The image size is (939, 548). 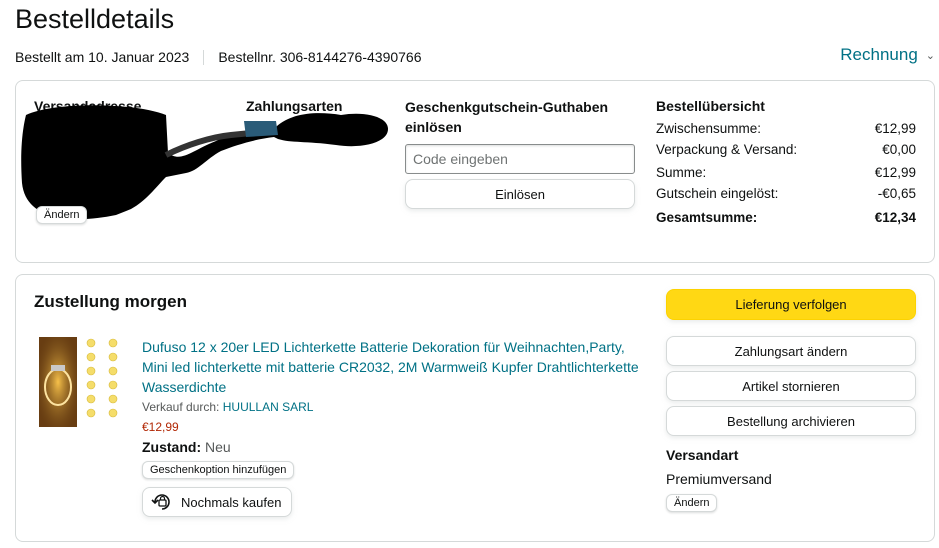 What do you see at coordinates (62, 215) in the screenshot?
I see `change-address-button: Ändern` at bounding box center [62, 215].